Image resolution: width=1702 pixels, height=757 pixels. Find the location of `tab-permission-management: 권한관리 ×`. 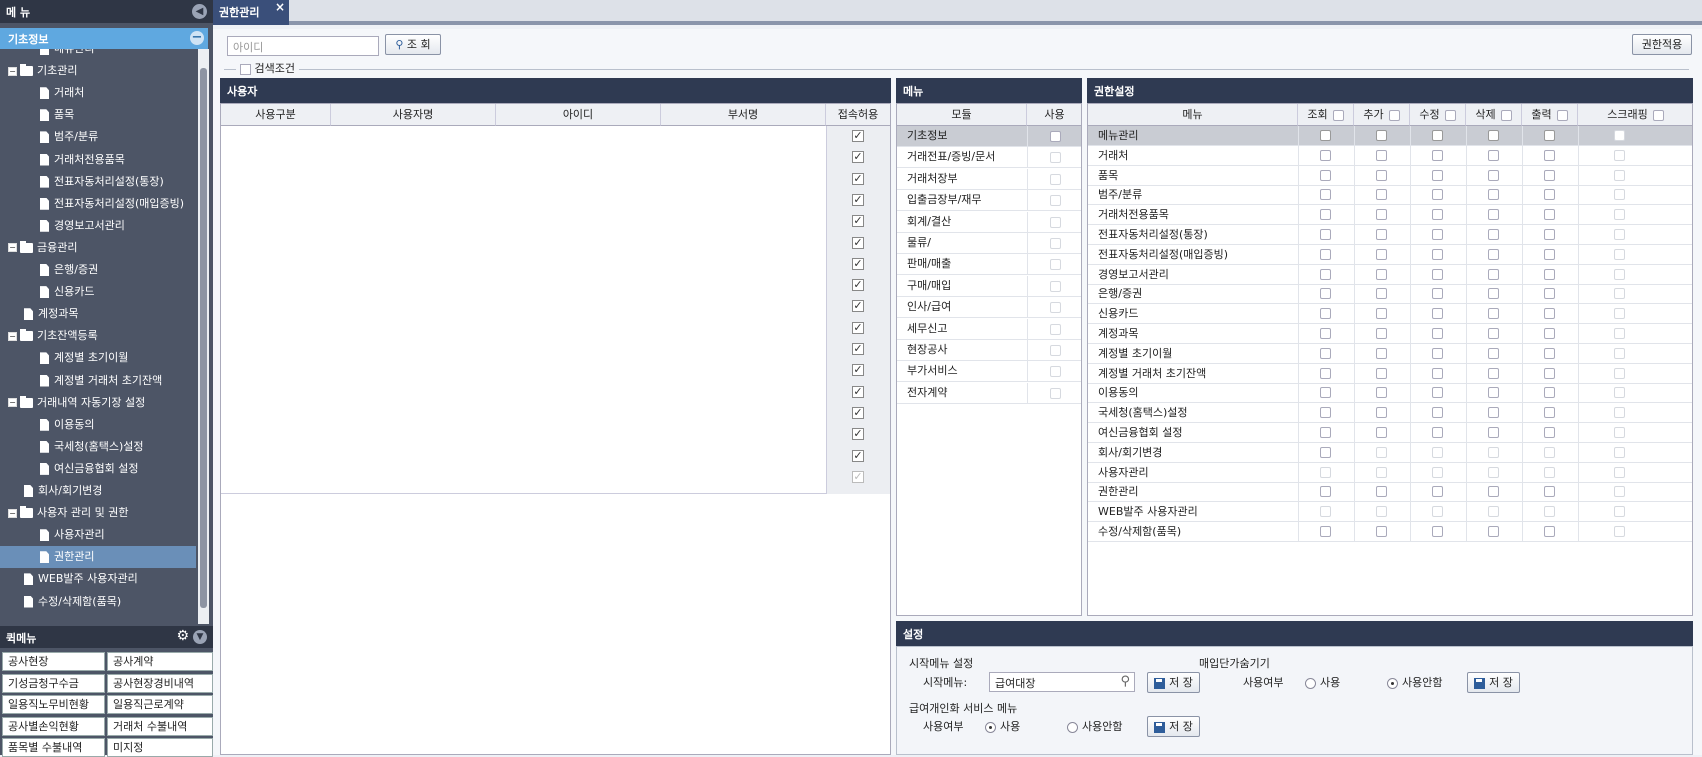

tab-permission-management: 권한관리 × is located at coordinates (251, 12).